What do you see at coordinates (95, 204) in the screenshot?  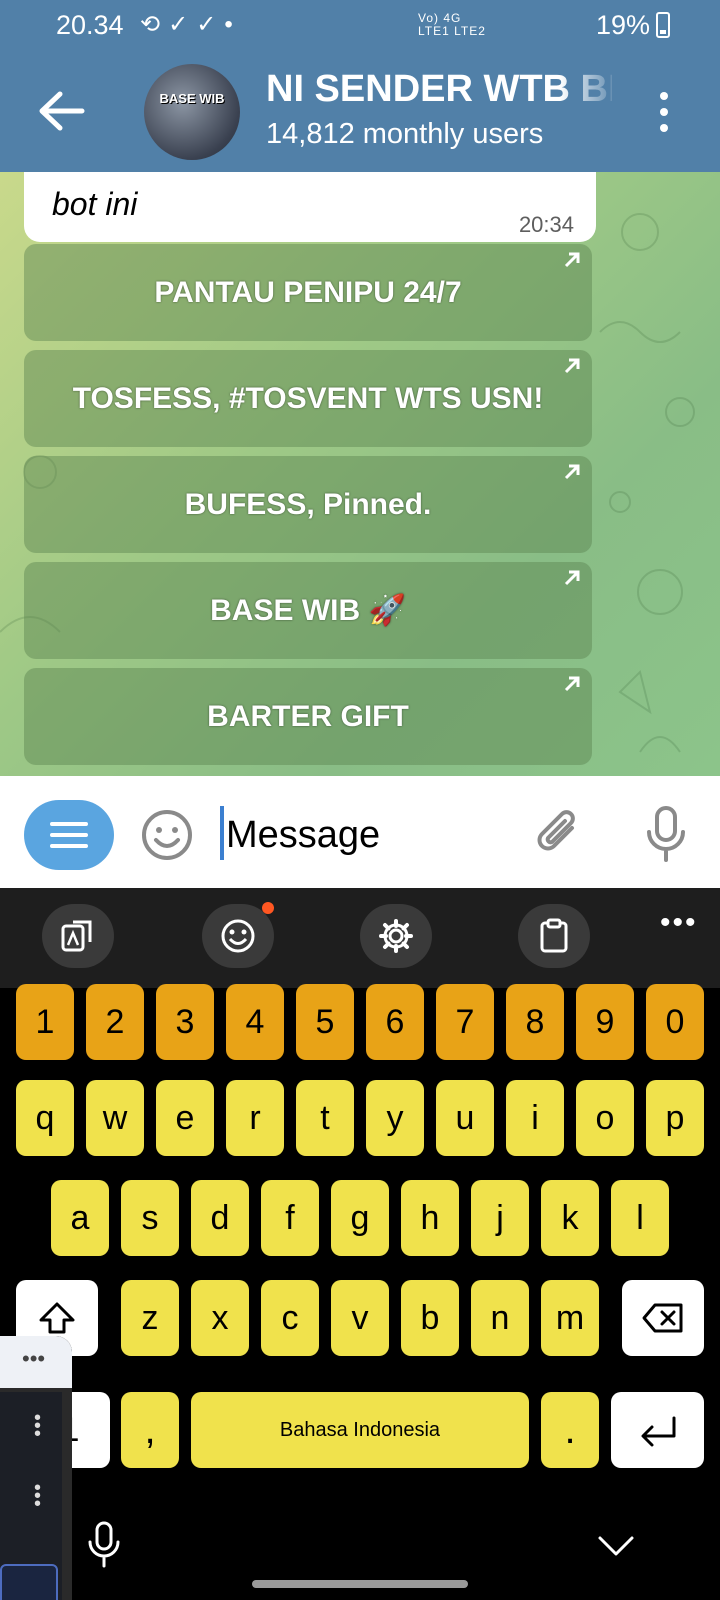 I see `message-text: bot ini` at bounding box center [95, 204].